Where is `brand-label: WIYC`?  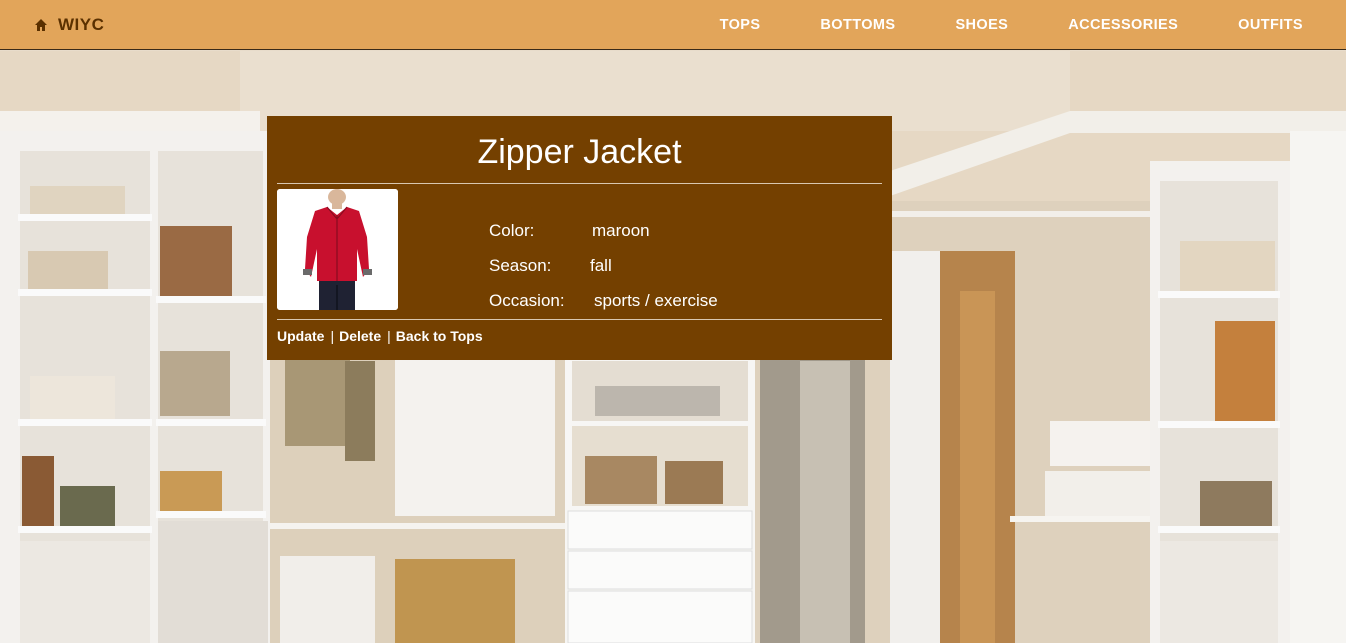
brand-label: WIYC is located at coordinates (81, 24).